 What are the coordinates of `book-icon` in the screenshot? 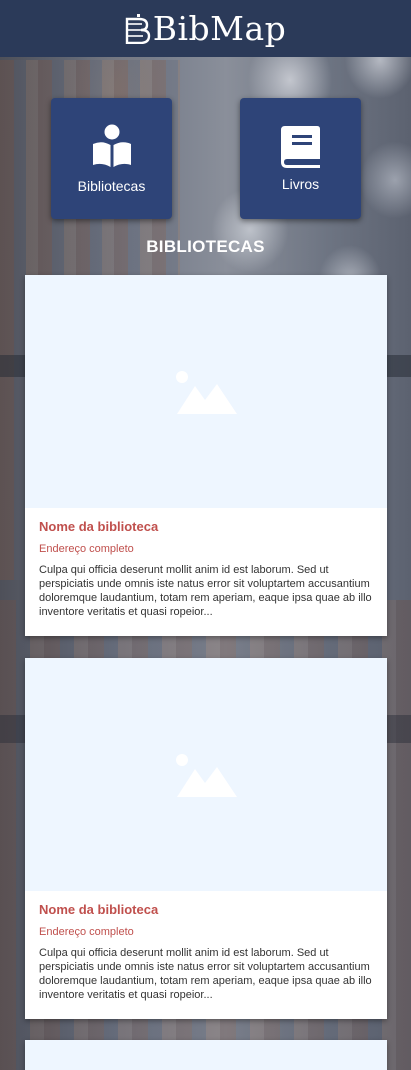 It's located at (300, 146).